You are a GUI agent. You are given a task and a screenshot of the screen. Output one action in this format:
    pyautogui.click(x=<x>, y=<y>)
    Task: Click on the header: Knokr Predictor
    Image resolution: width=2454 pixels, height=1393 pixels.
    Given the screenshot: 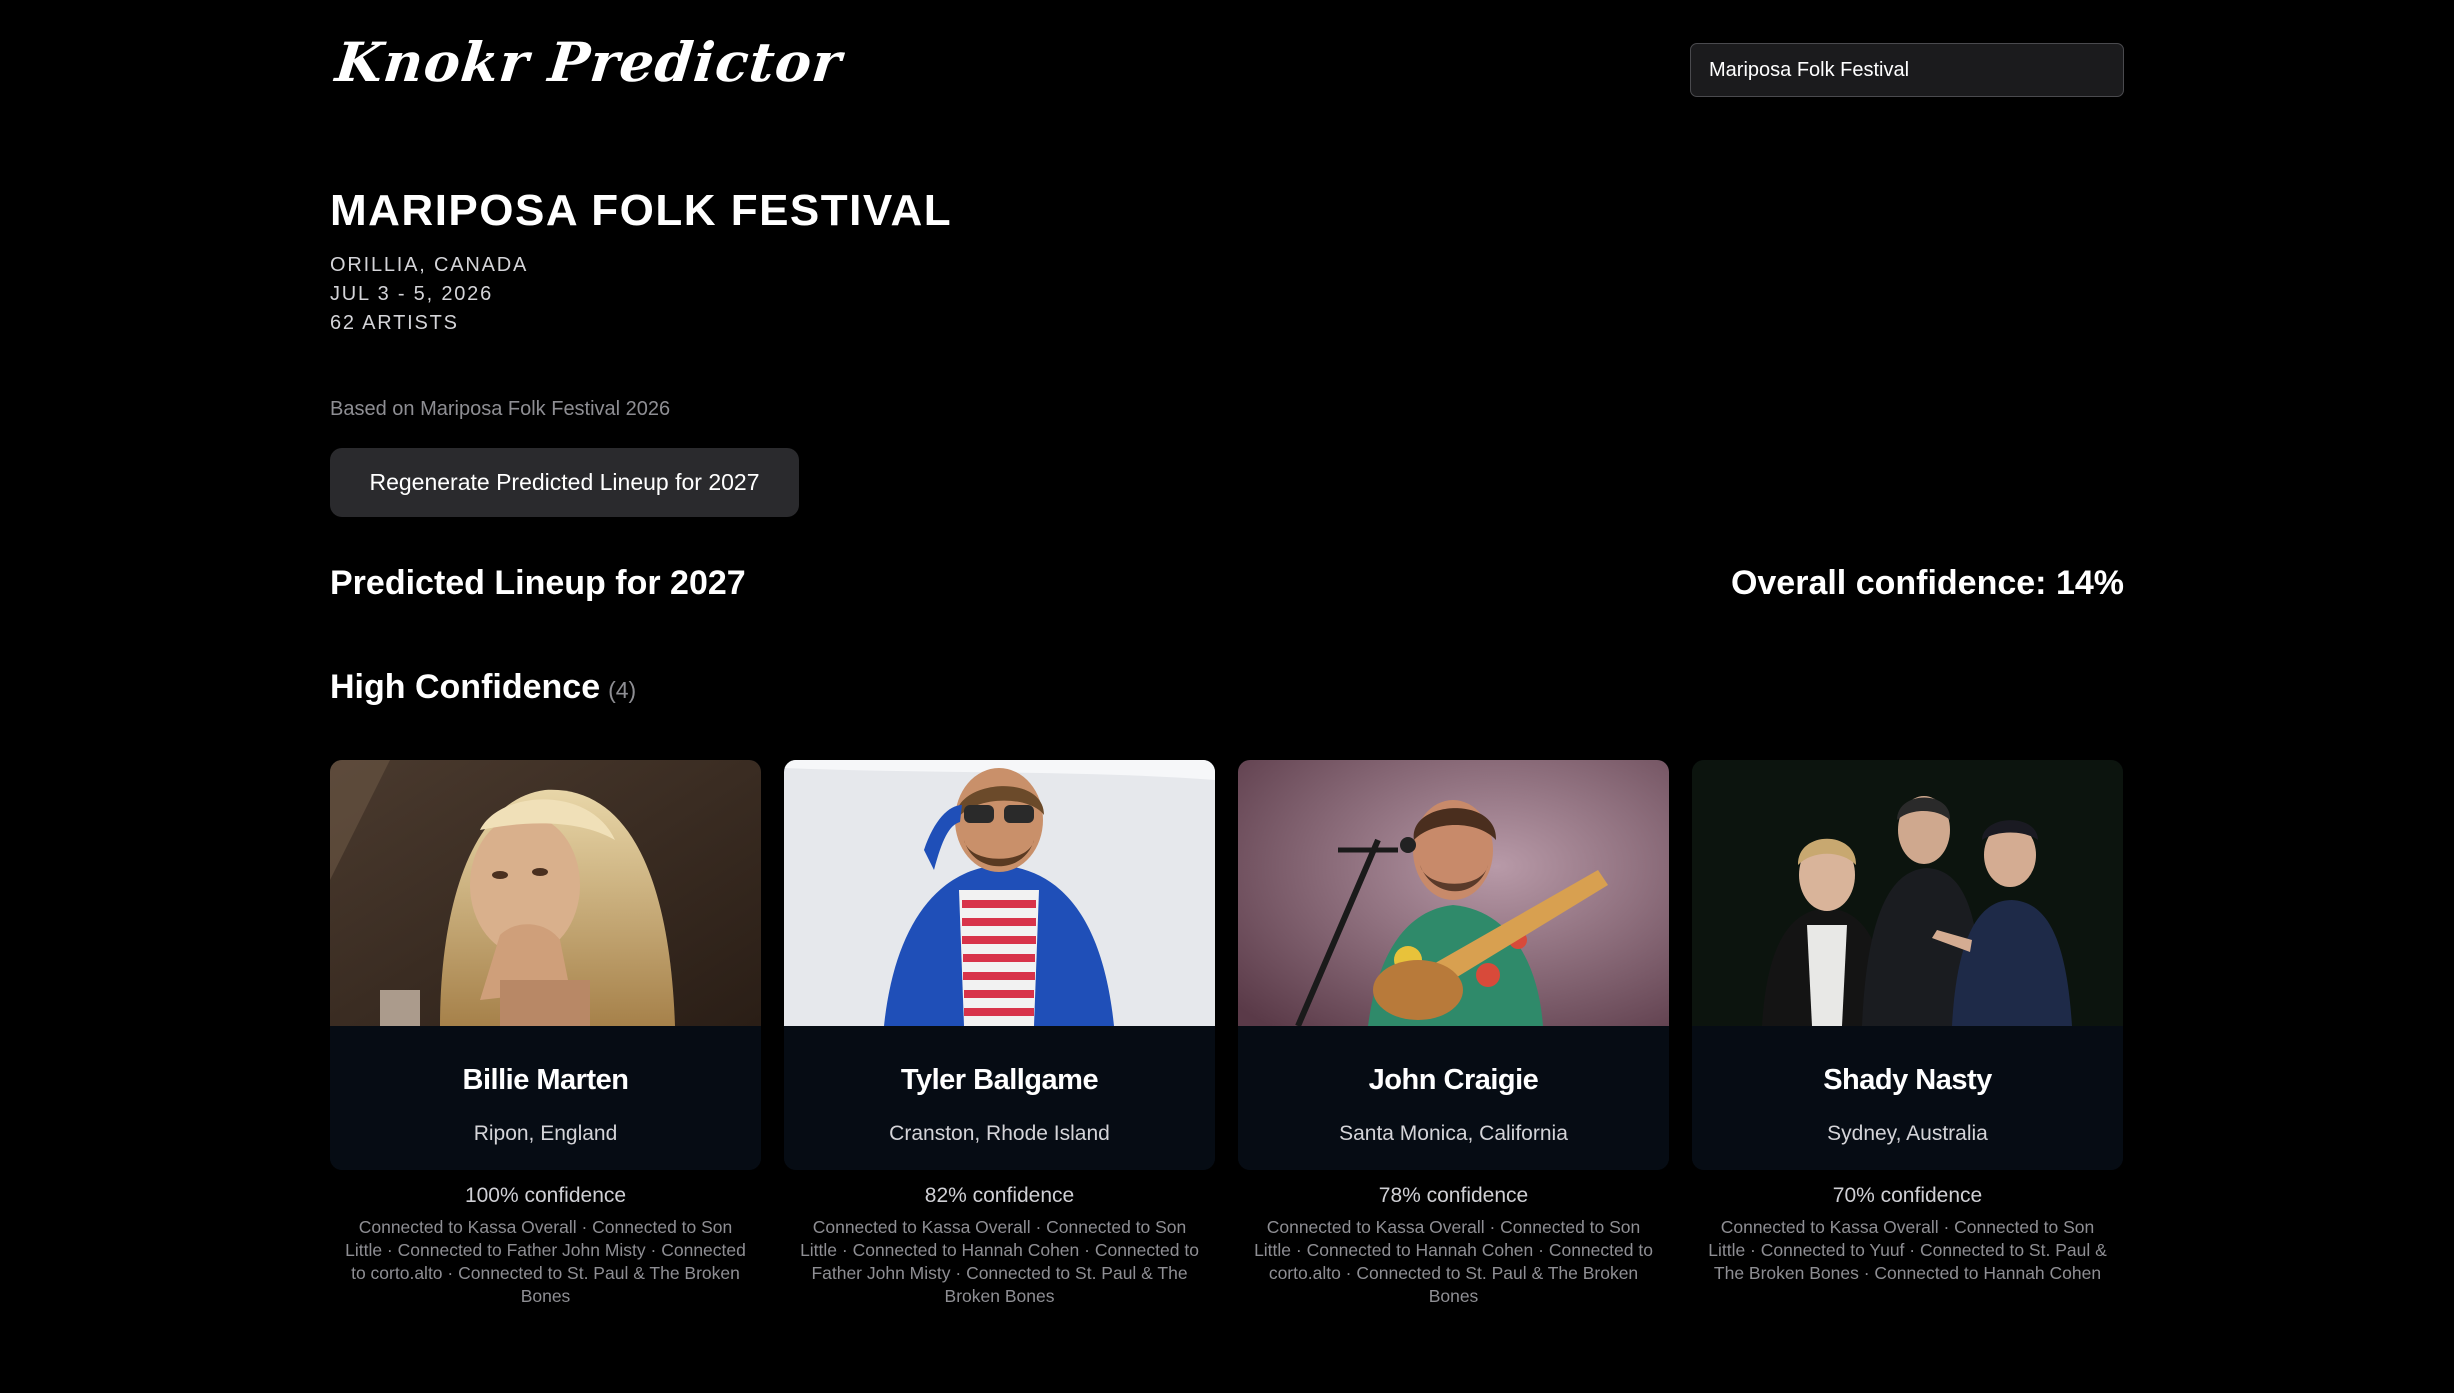 What is the action you would take?
    pyautogui.click(x=1227, y=70)
    